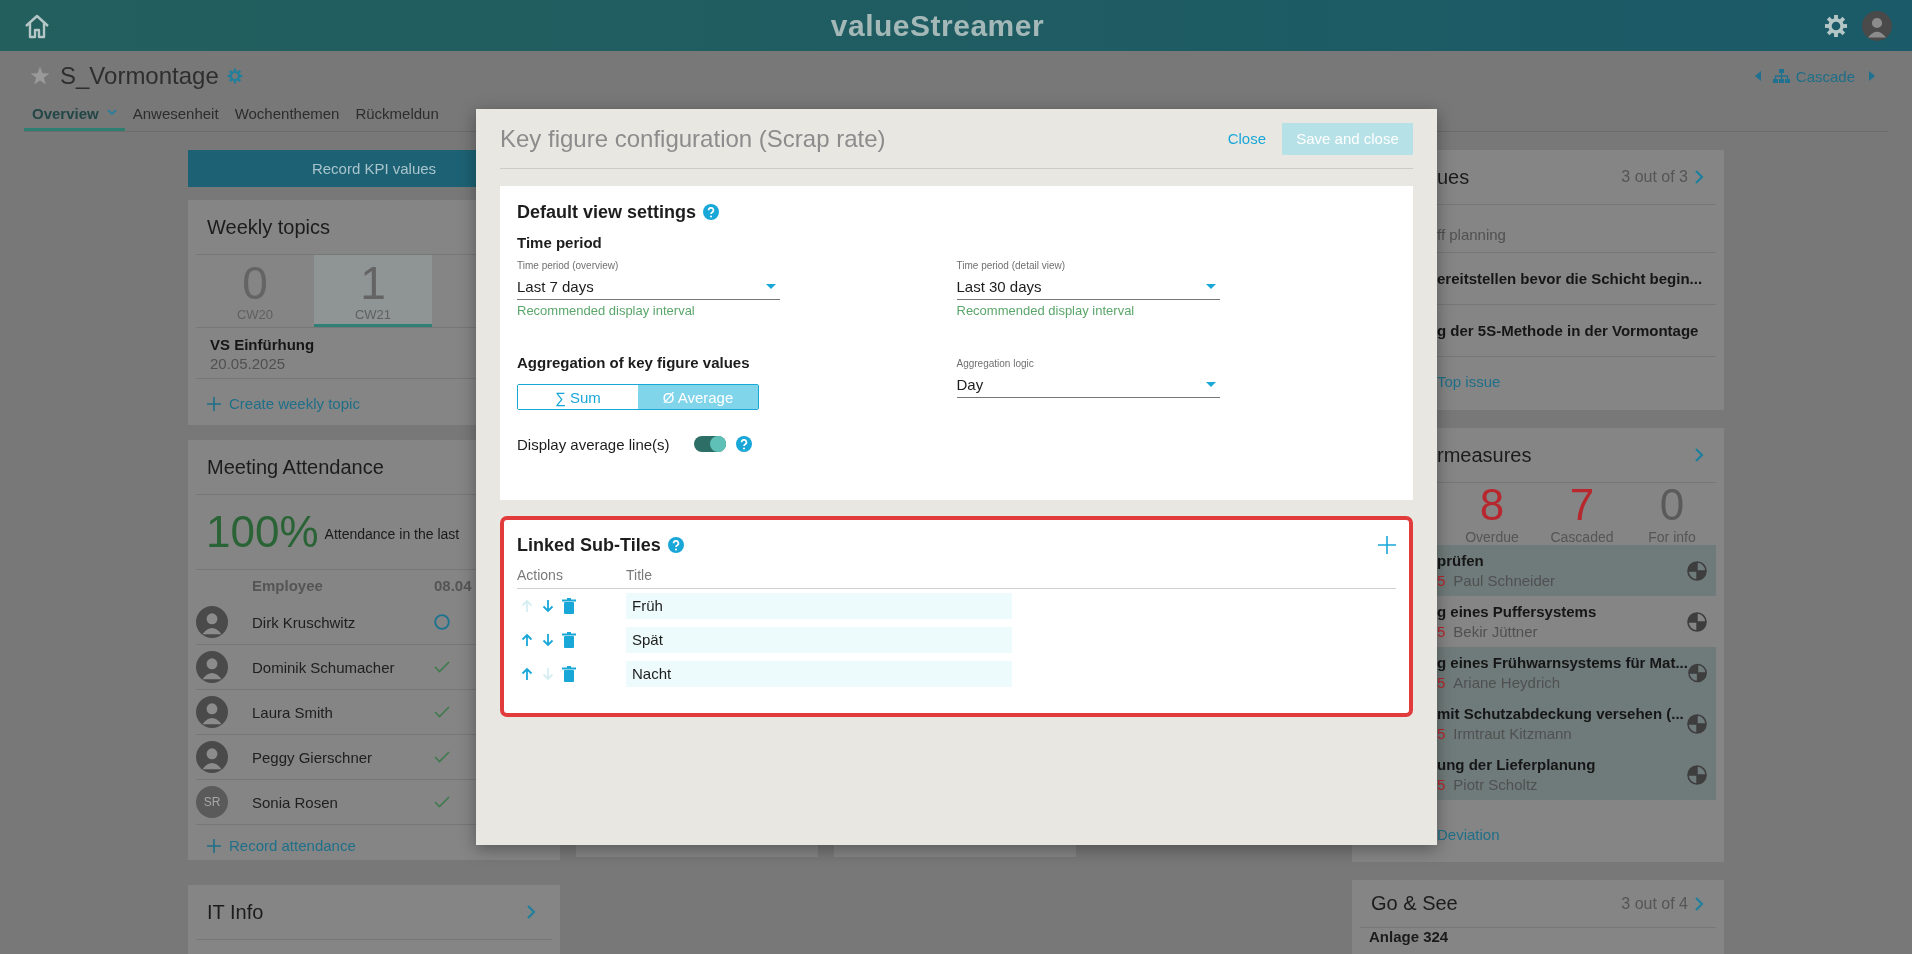 This screenshot has width=1912, height=954. I want to click on field-label: Time period (overview), so click(568, 266).